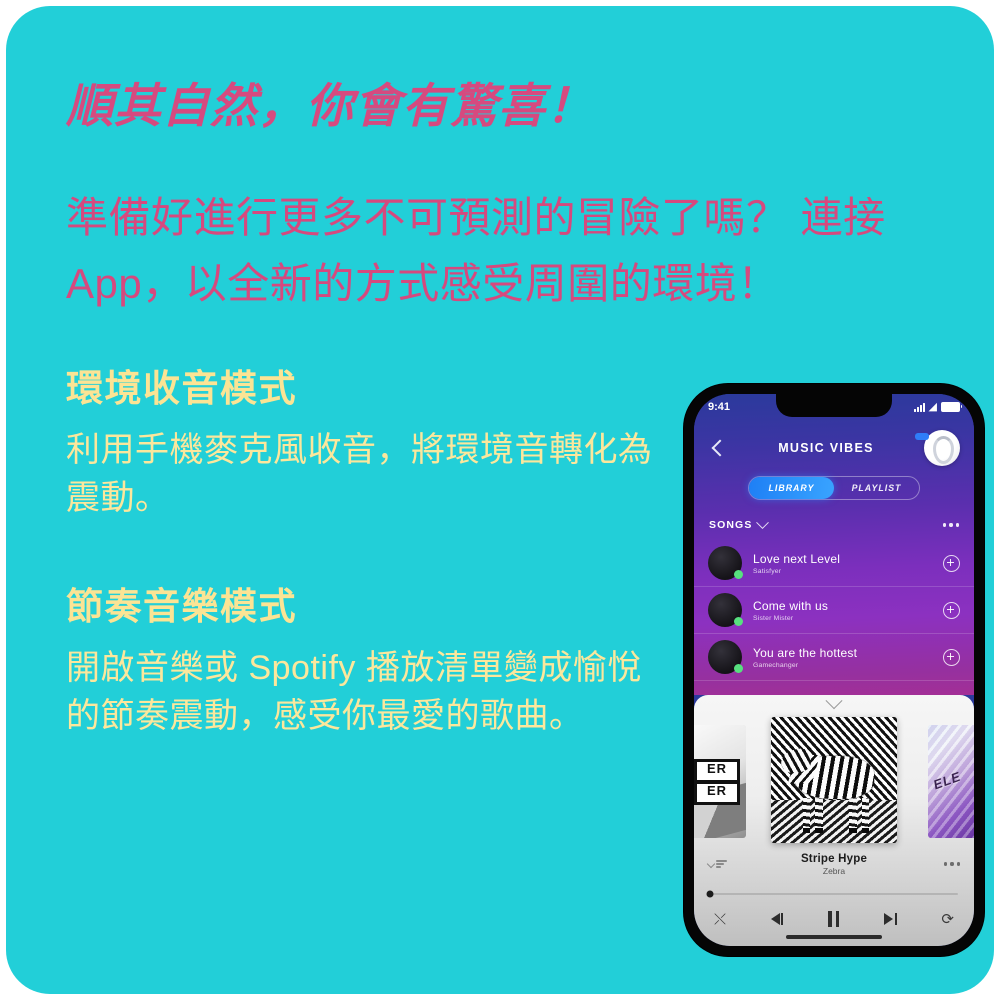 The image size is (1000, 1000). Describe the element at coordinates (776, 665) in the screenshot. I see `song-artist: Gamechanger` at that location.